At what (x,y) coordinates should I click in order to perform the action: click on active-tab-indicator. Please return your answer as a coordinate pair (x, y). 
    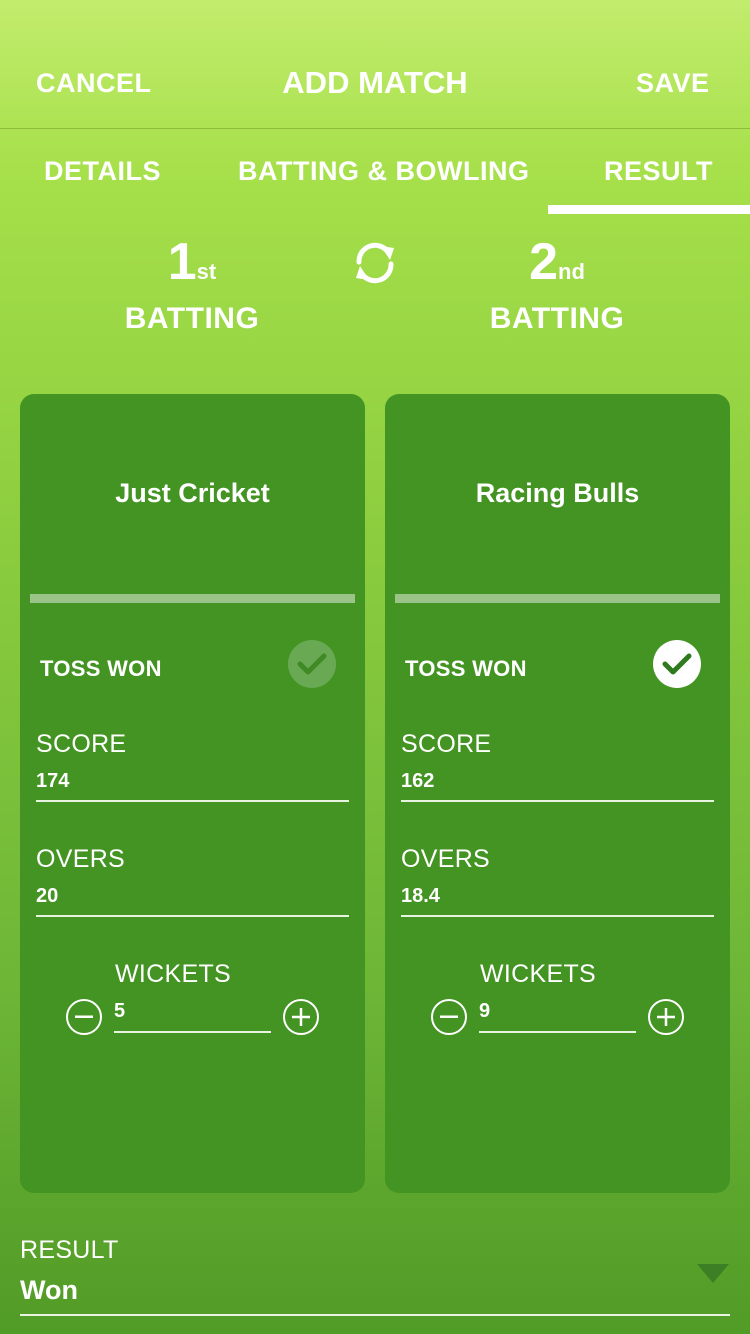
    Looking at the image, I should click on (649, 209).